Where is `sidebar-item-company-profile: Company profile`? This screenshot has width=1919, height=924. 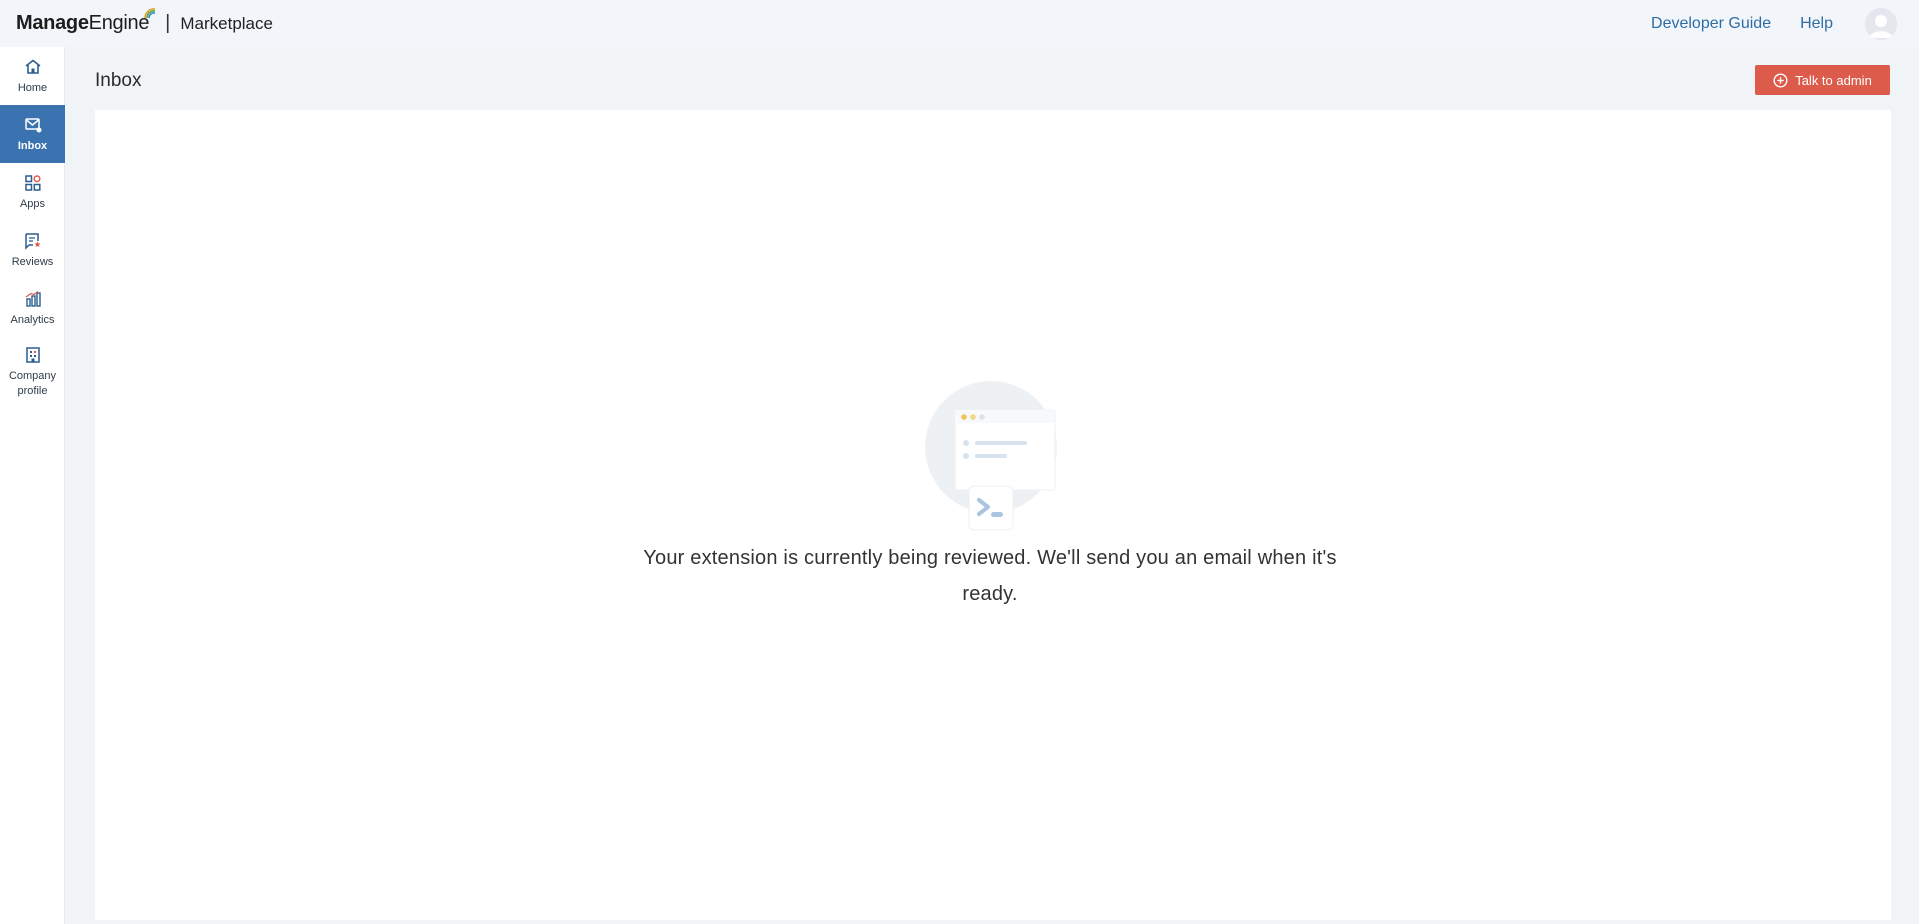 sidebar-item-company-profile: Company profile is located at coordinates (32, 369).